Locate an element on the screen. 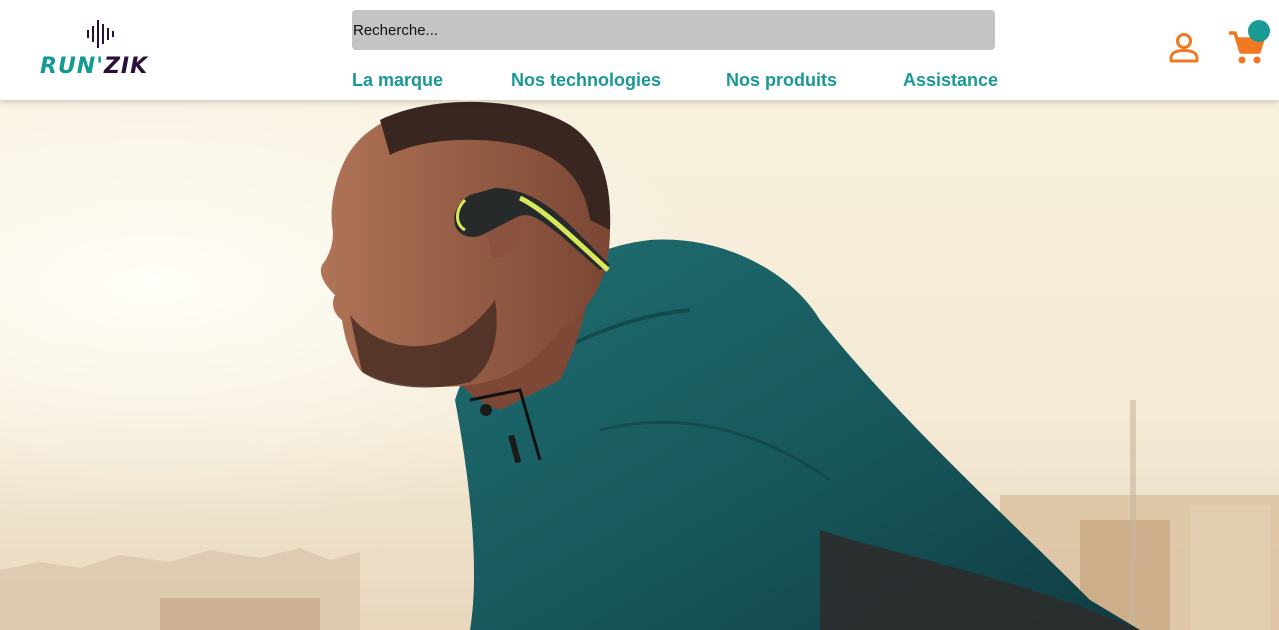 The width and height of the screenshot is (1279, 630). brand-logo: RUN'ZIK is located at coordinates (100, 48).